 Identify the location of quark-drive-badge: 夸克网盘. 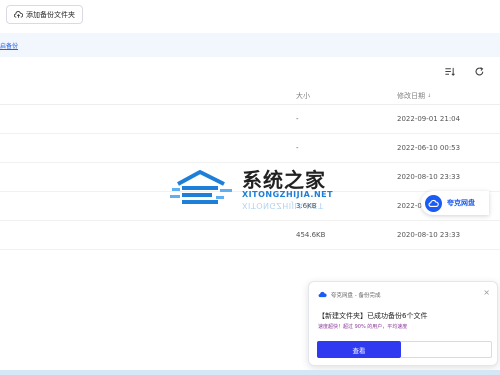
(455, 203).